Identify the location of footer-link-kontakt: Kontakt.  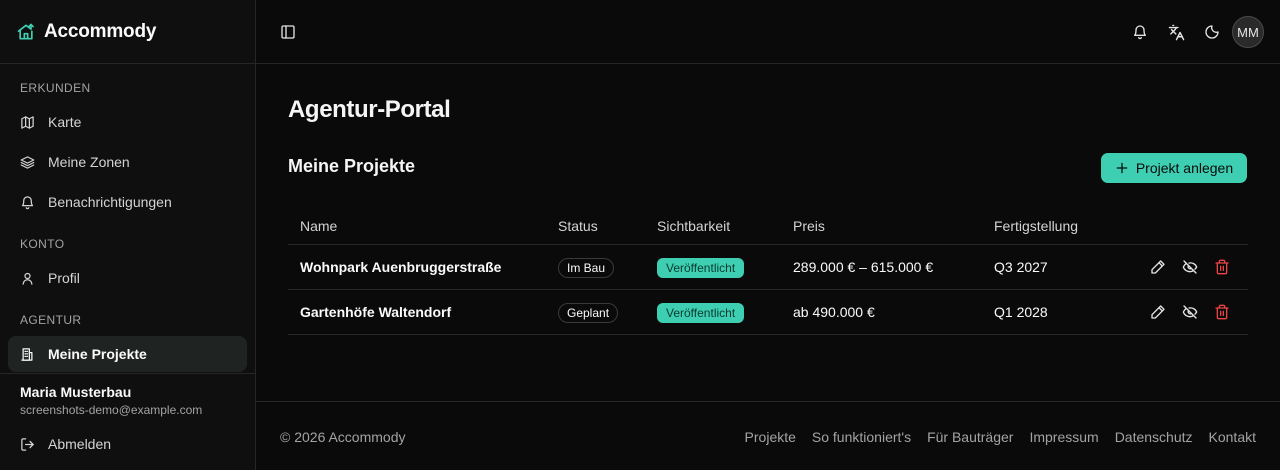
(1232, 437).